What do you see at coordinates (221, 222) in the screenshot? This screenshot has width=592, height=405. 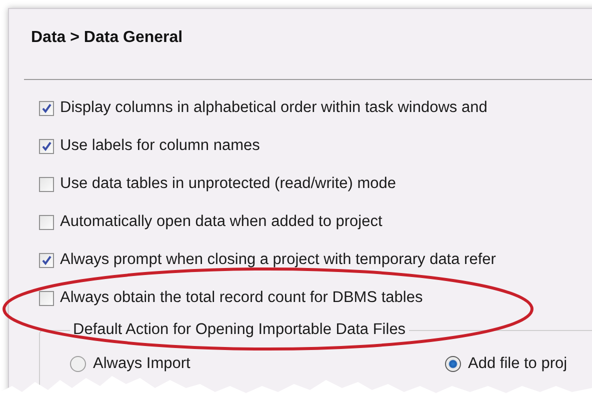 I see `option-label: Automatically open data when added to project` at bounding box center [221, 222].